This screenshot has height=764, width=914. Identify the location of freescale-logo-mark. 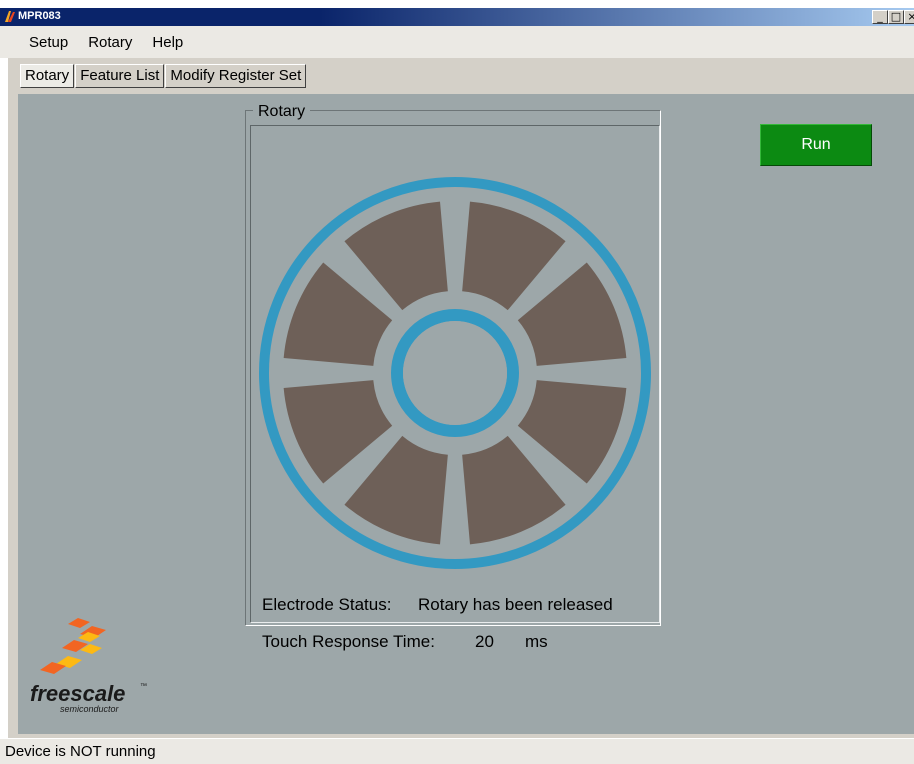
(73, 646).